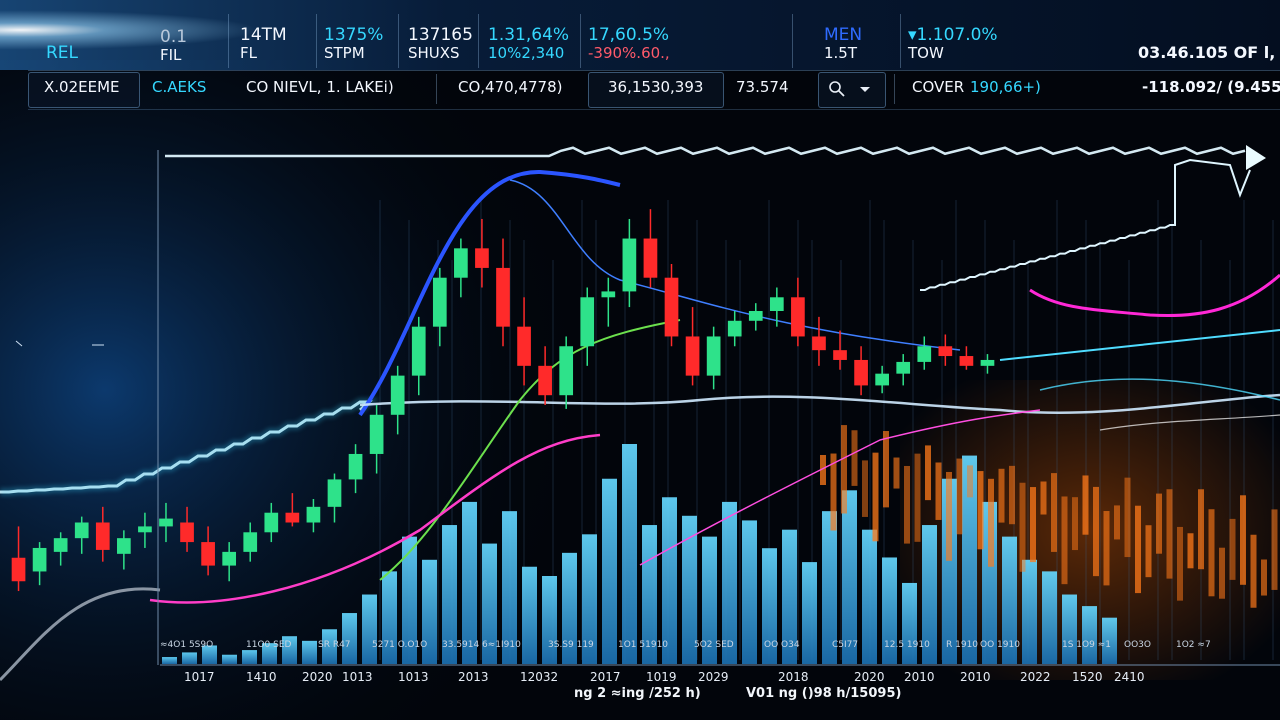  What do you see at coordinates (440, 35) in the screenshot?
I see `ticker-top: 137165` at bounding box center [440, 35].